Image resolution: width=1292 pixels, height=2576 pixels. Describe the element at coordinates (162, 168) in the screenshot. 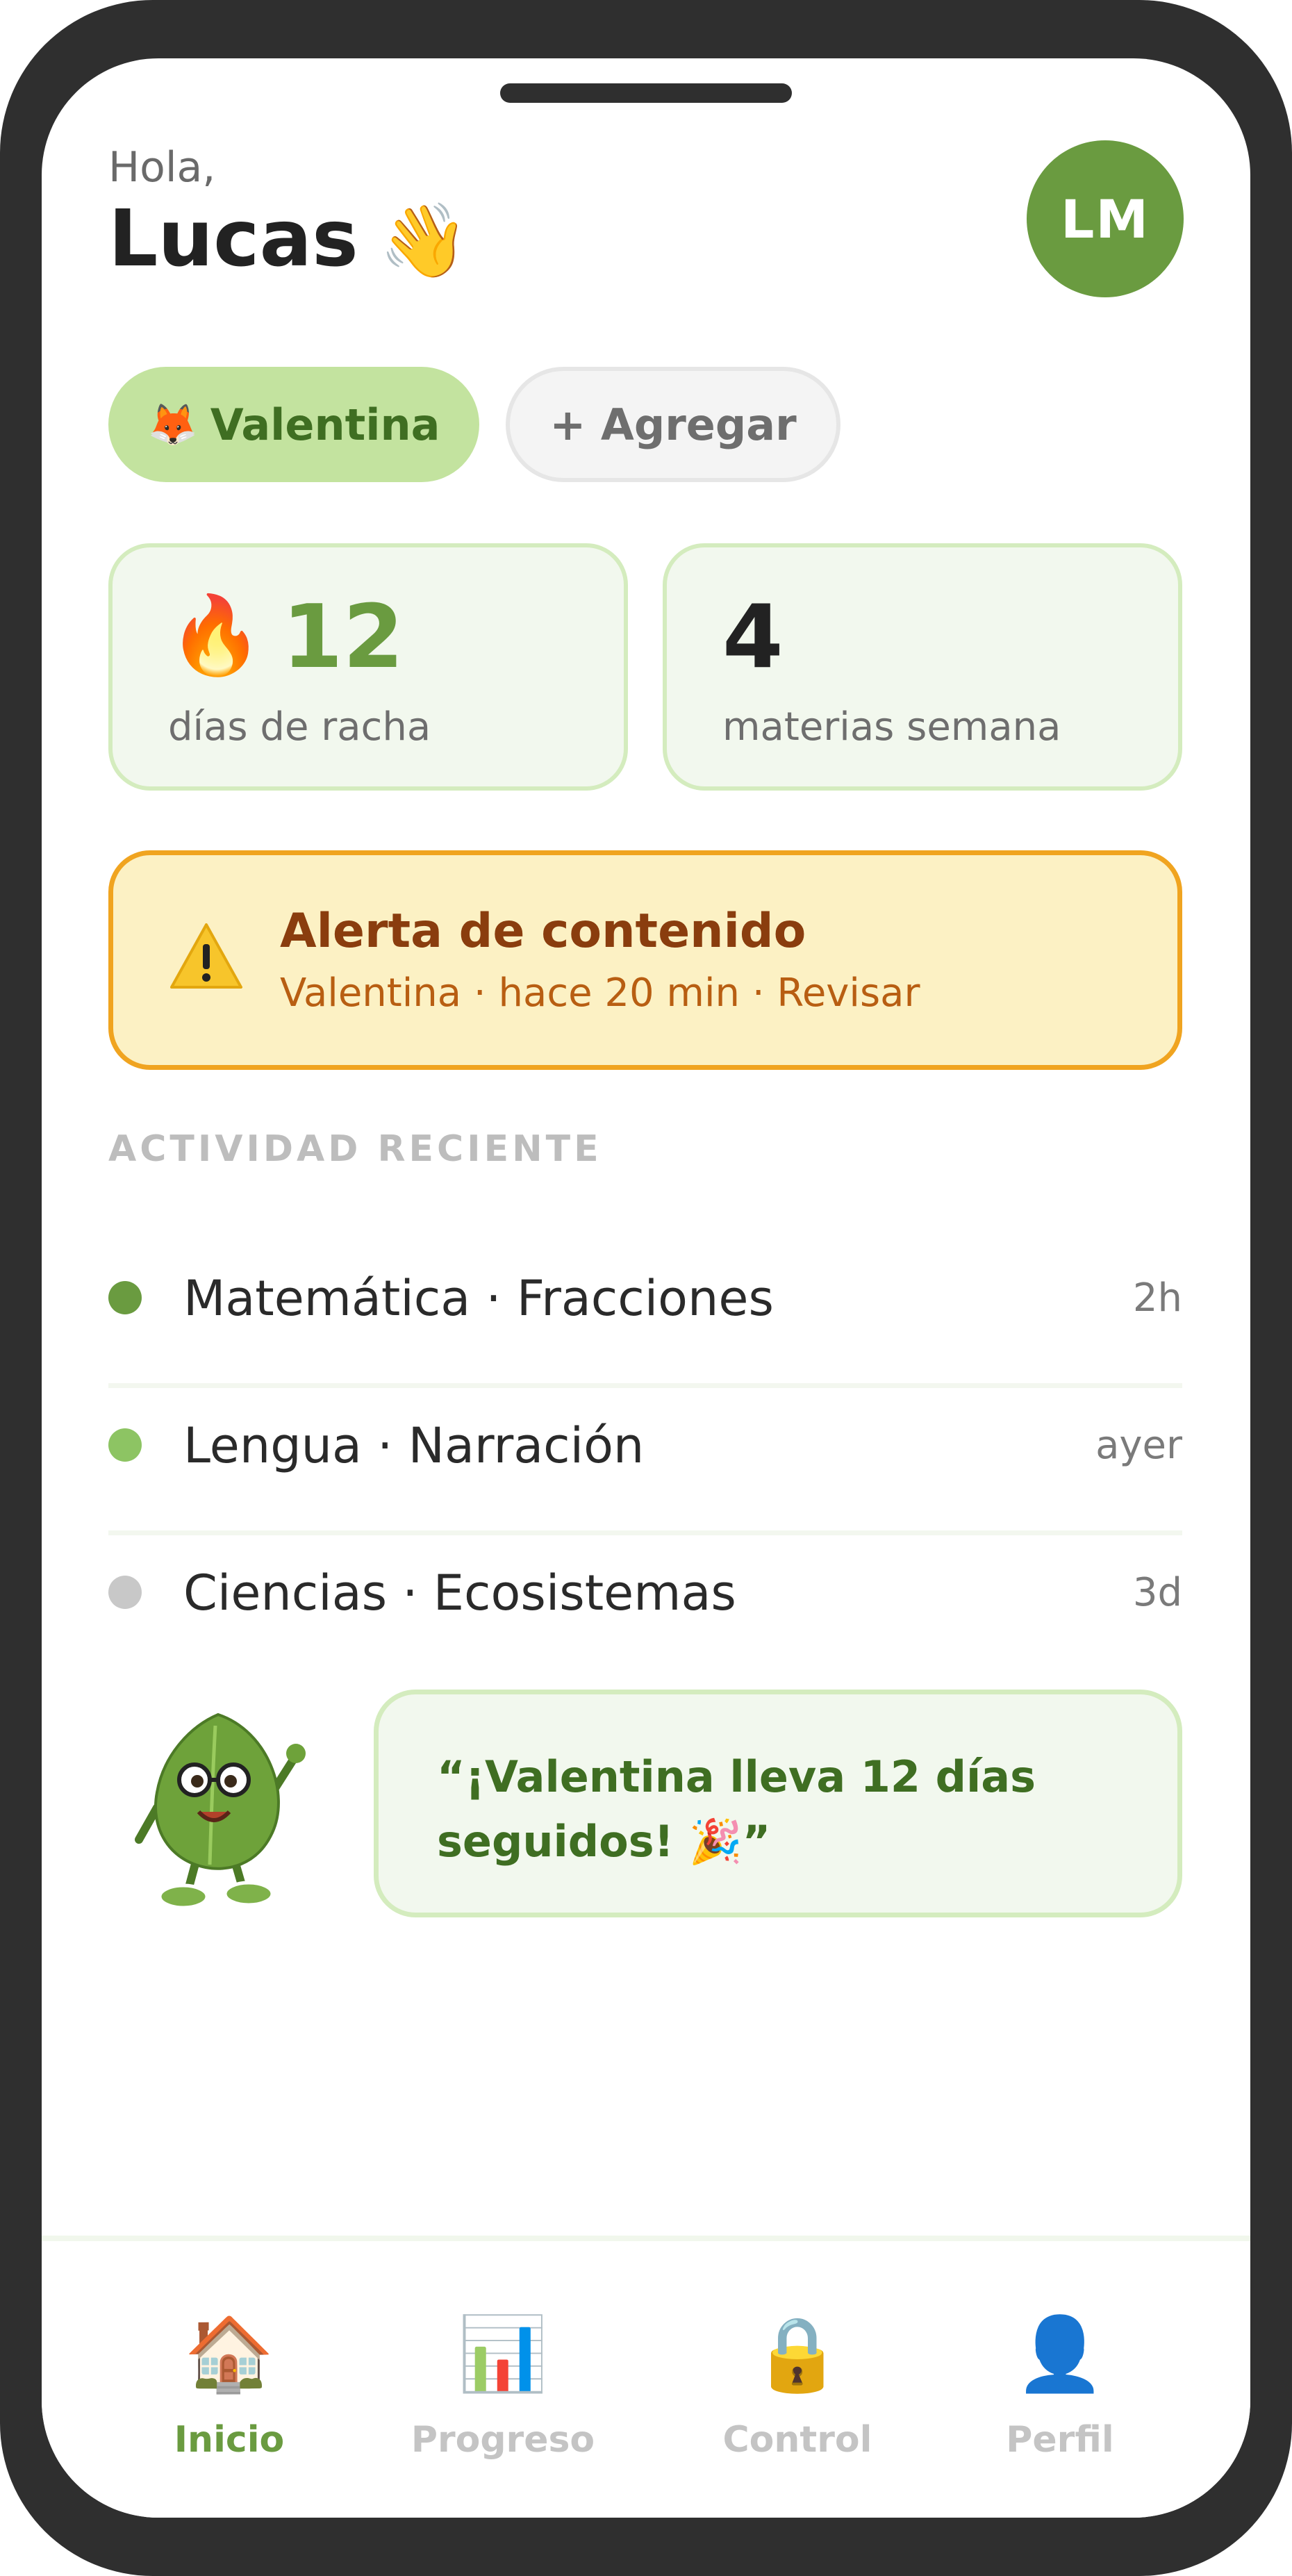

I see `greeting-text: Hola,` at that location.